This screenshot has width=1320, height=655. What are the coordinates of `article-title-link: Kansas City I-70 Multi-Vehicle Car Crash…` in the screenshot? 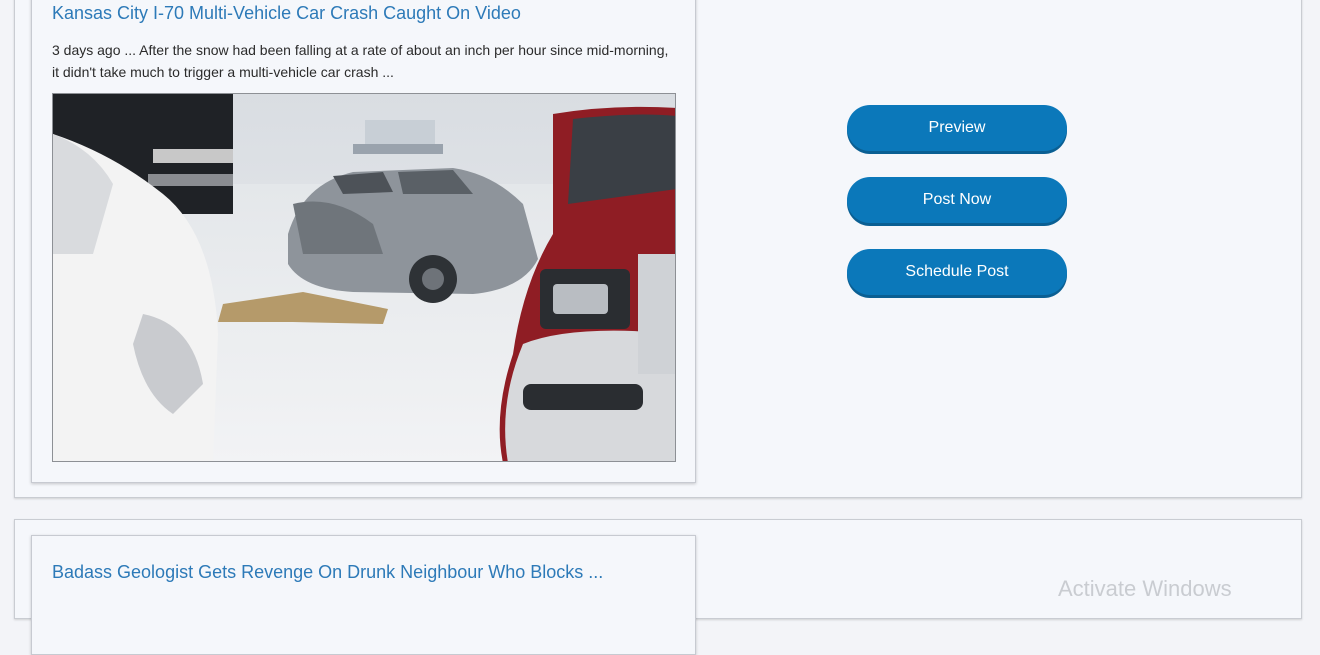 It's located at (286, 13).